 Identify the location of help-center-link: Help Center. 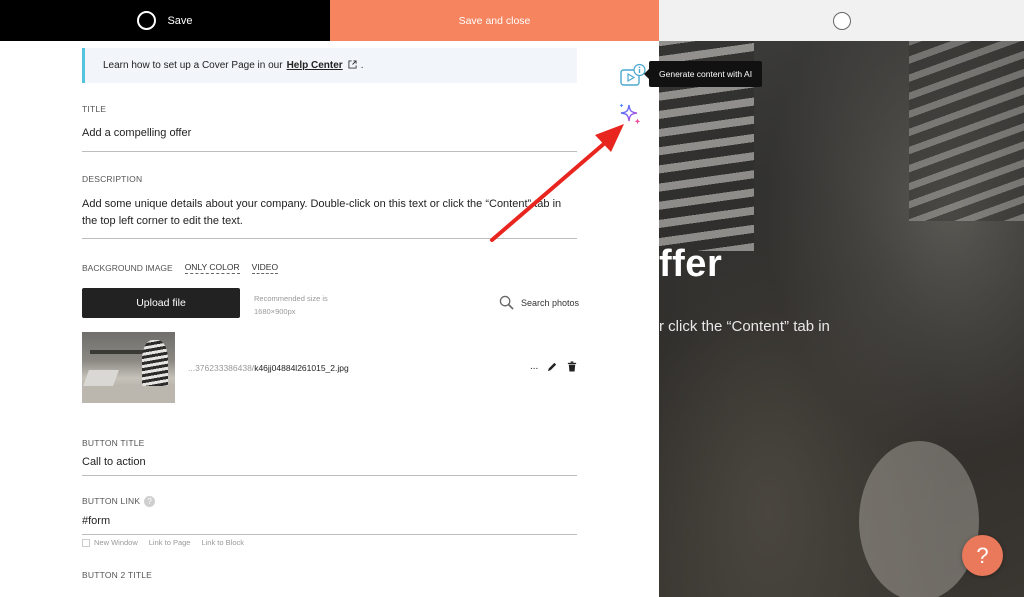
(315, 65).